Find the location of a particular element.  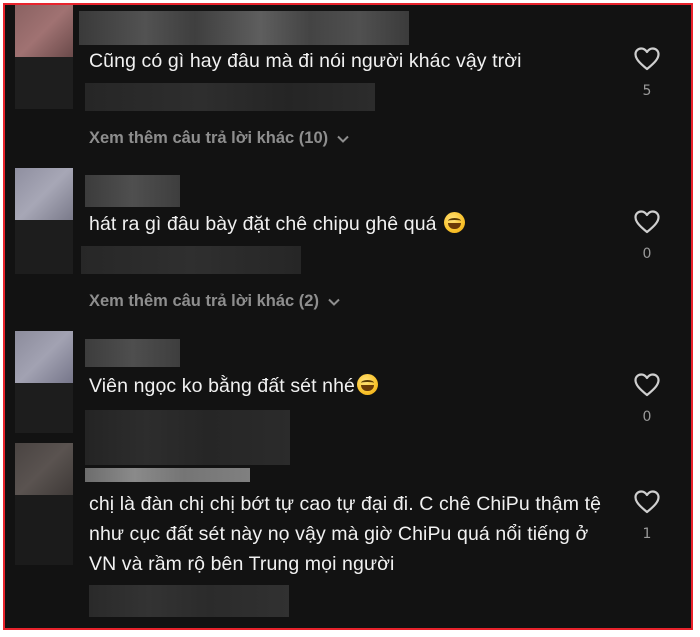

like-count: 1 is located at coordinates (647, 534).